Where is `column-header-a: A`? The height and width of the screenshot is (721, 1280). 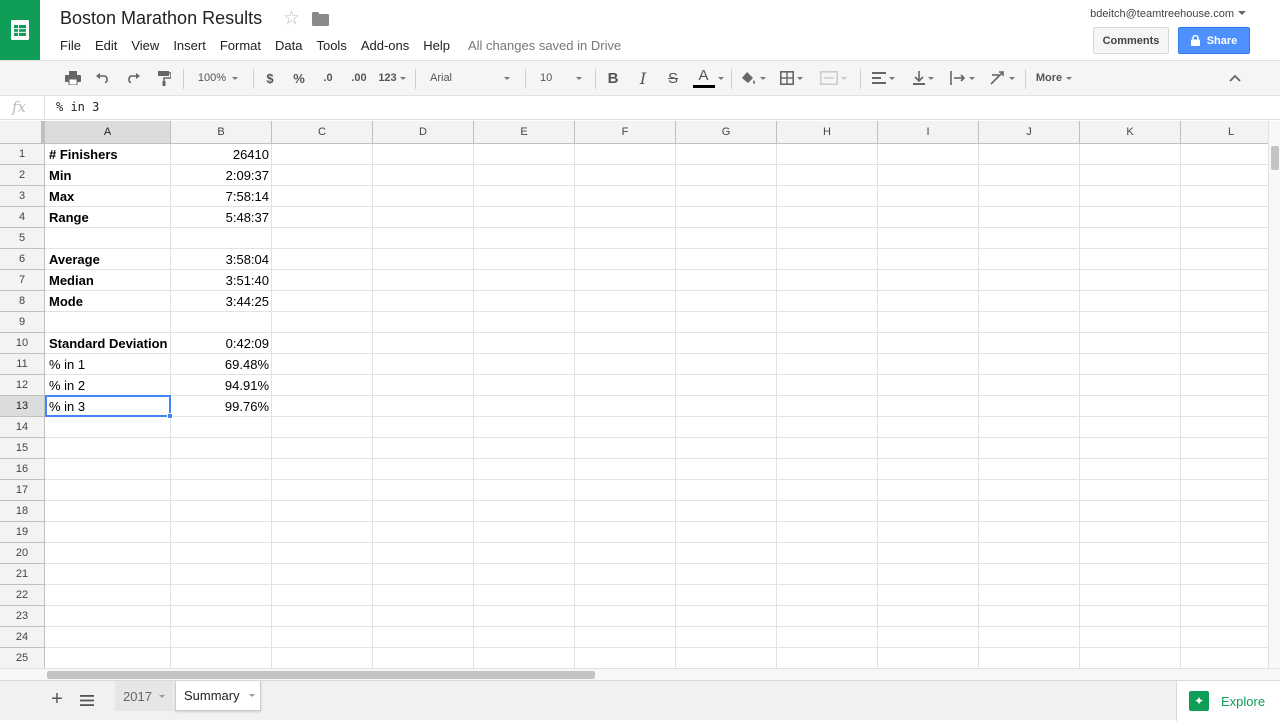
column-header-a: A is located at coordinates (108, 132).